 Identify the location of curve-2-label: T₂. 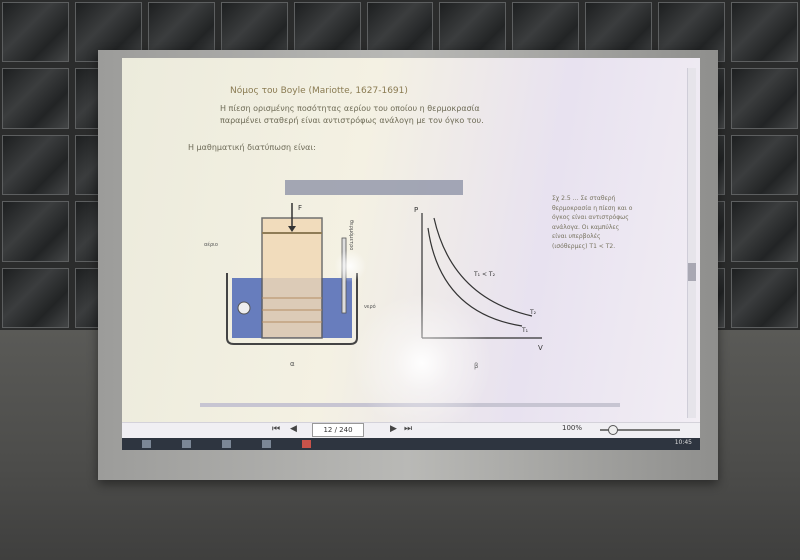
(533, 312).